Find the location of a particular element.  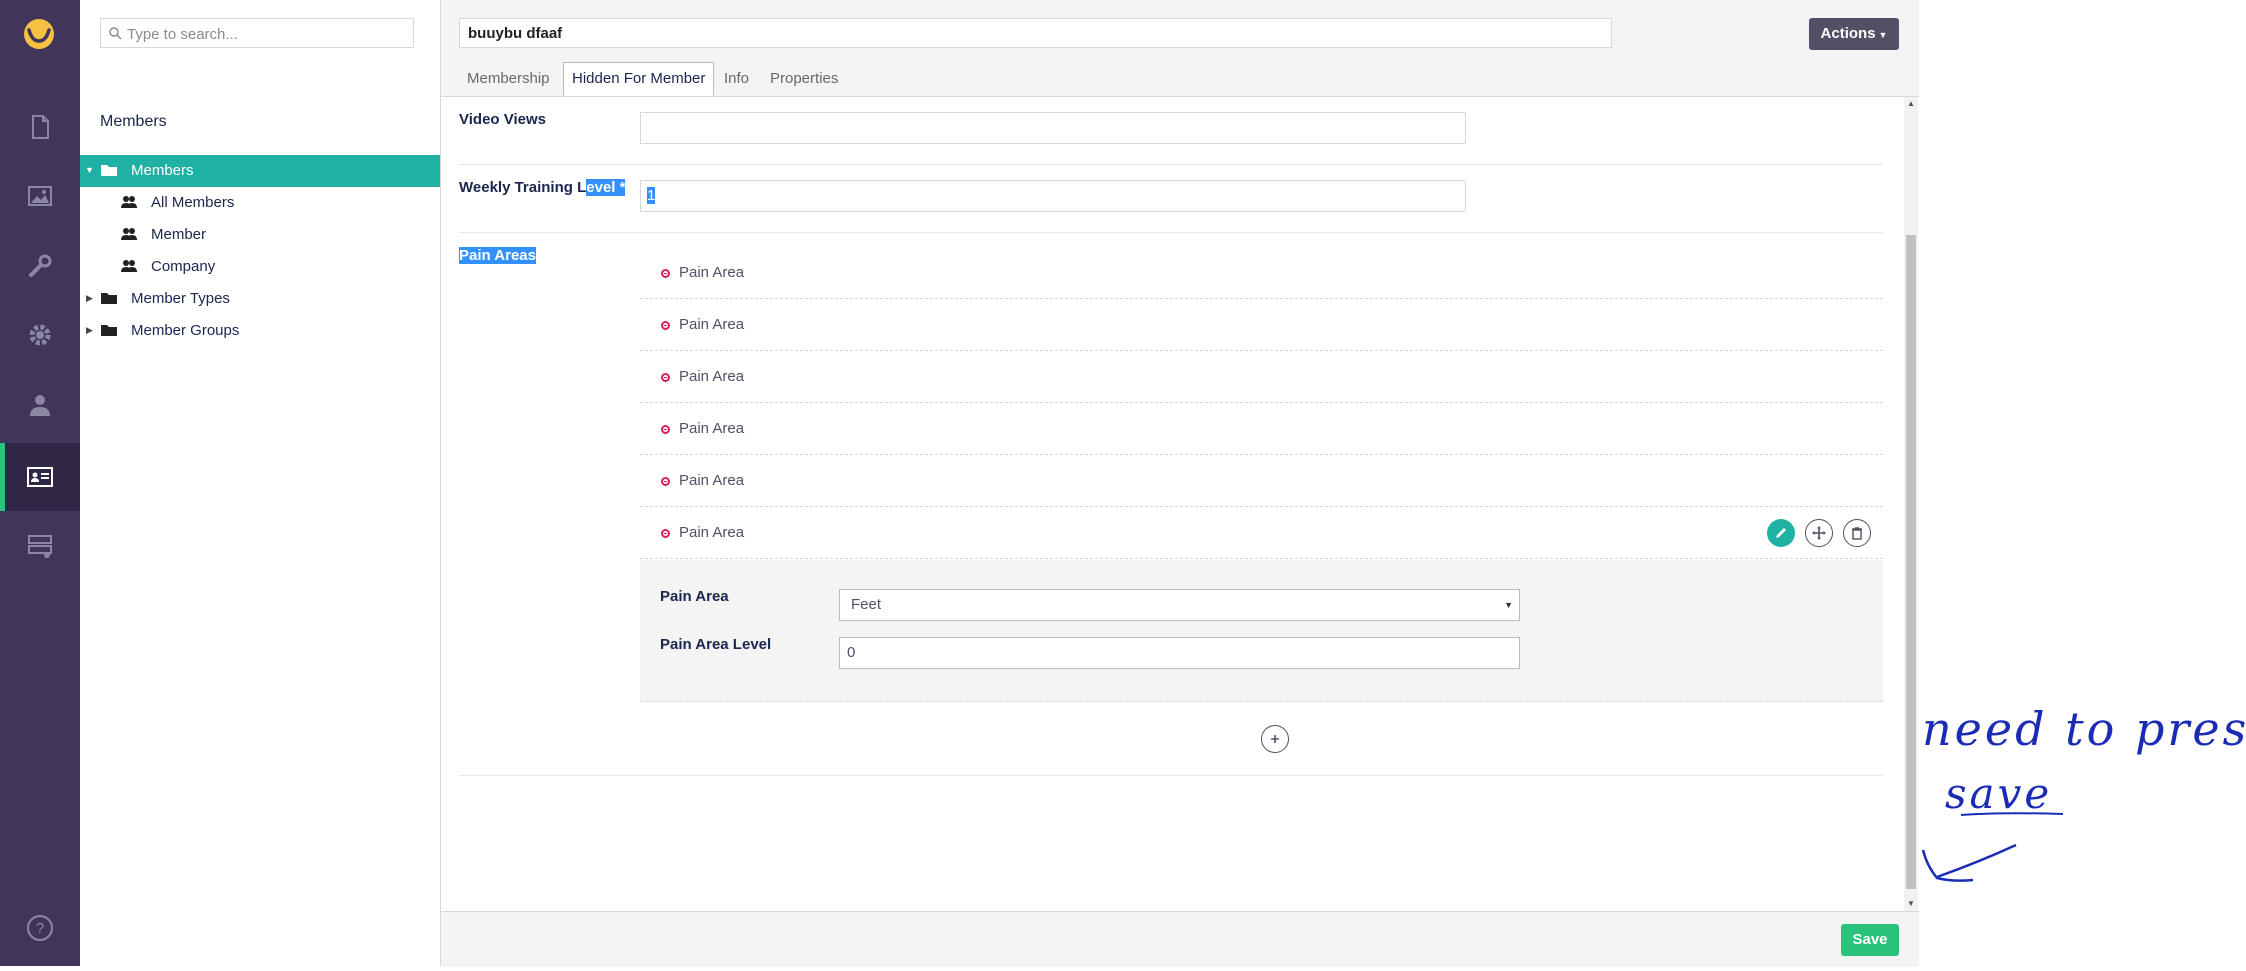

tree-search is located at coordinates (257, 33).